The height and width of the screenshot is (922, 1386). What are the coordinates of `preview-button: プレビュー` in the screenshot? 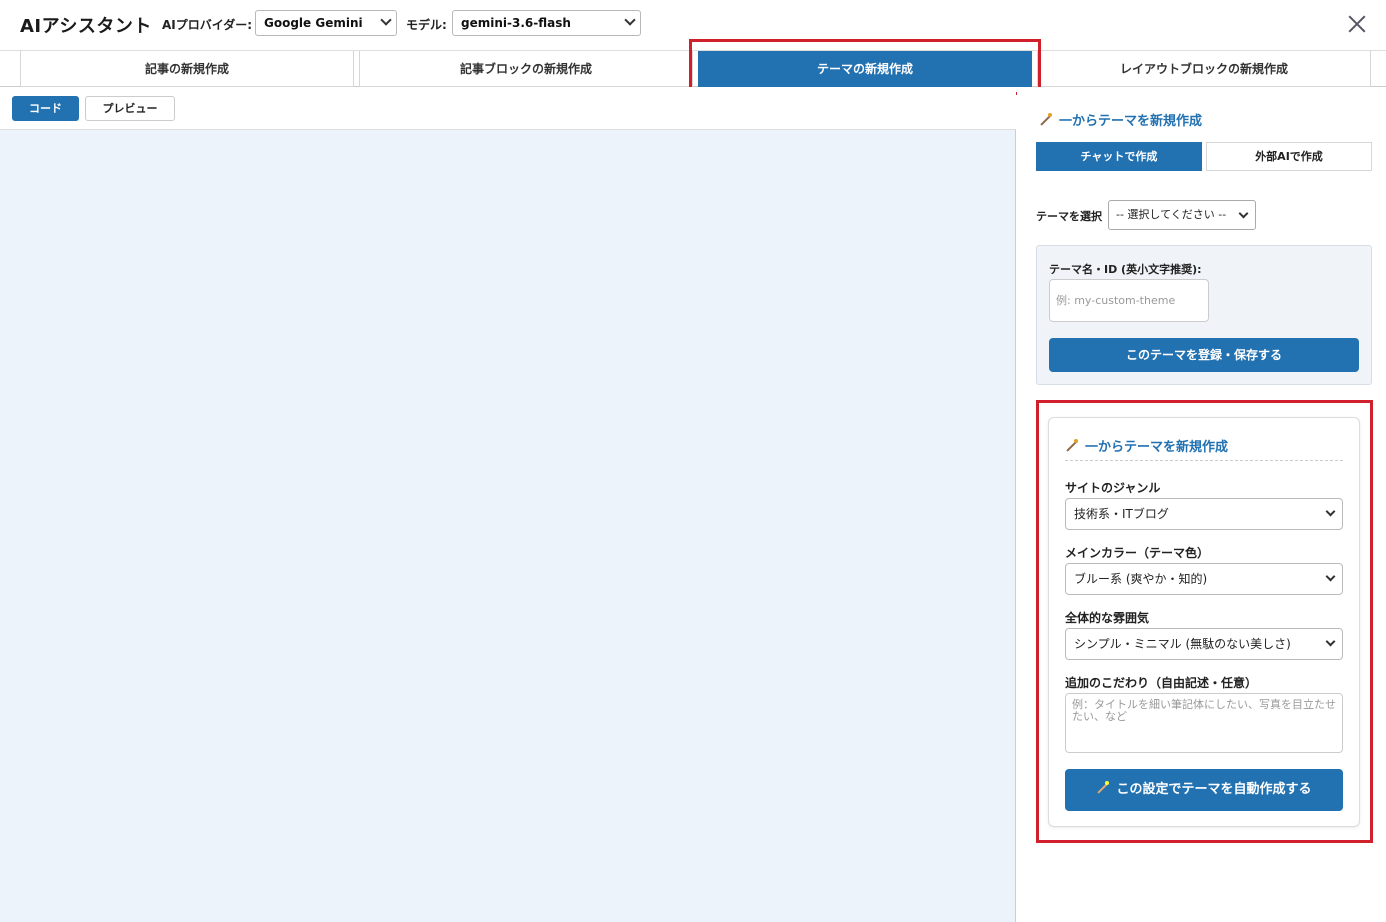 It's located at (130, 108).